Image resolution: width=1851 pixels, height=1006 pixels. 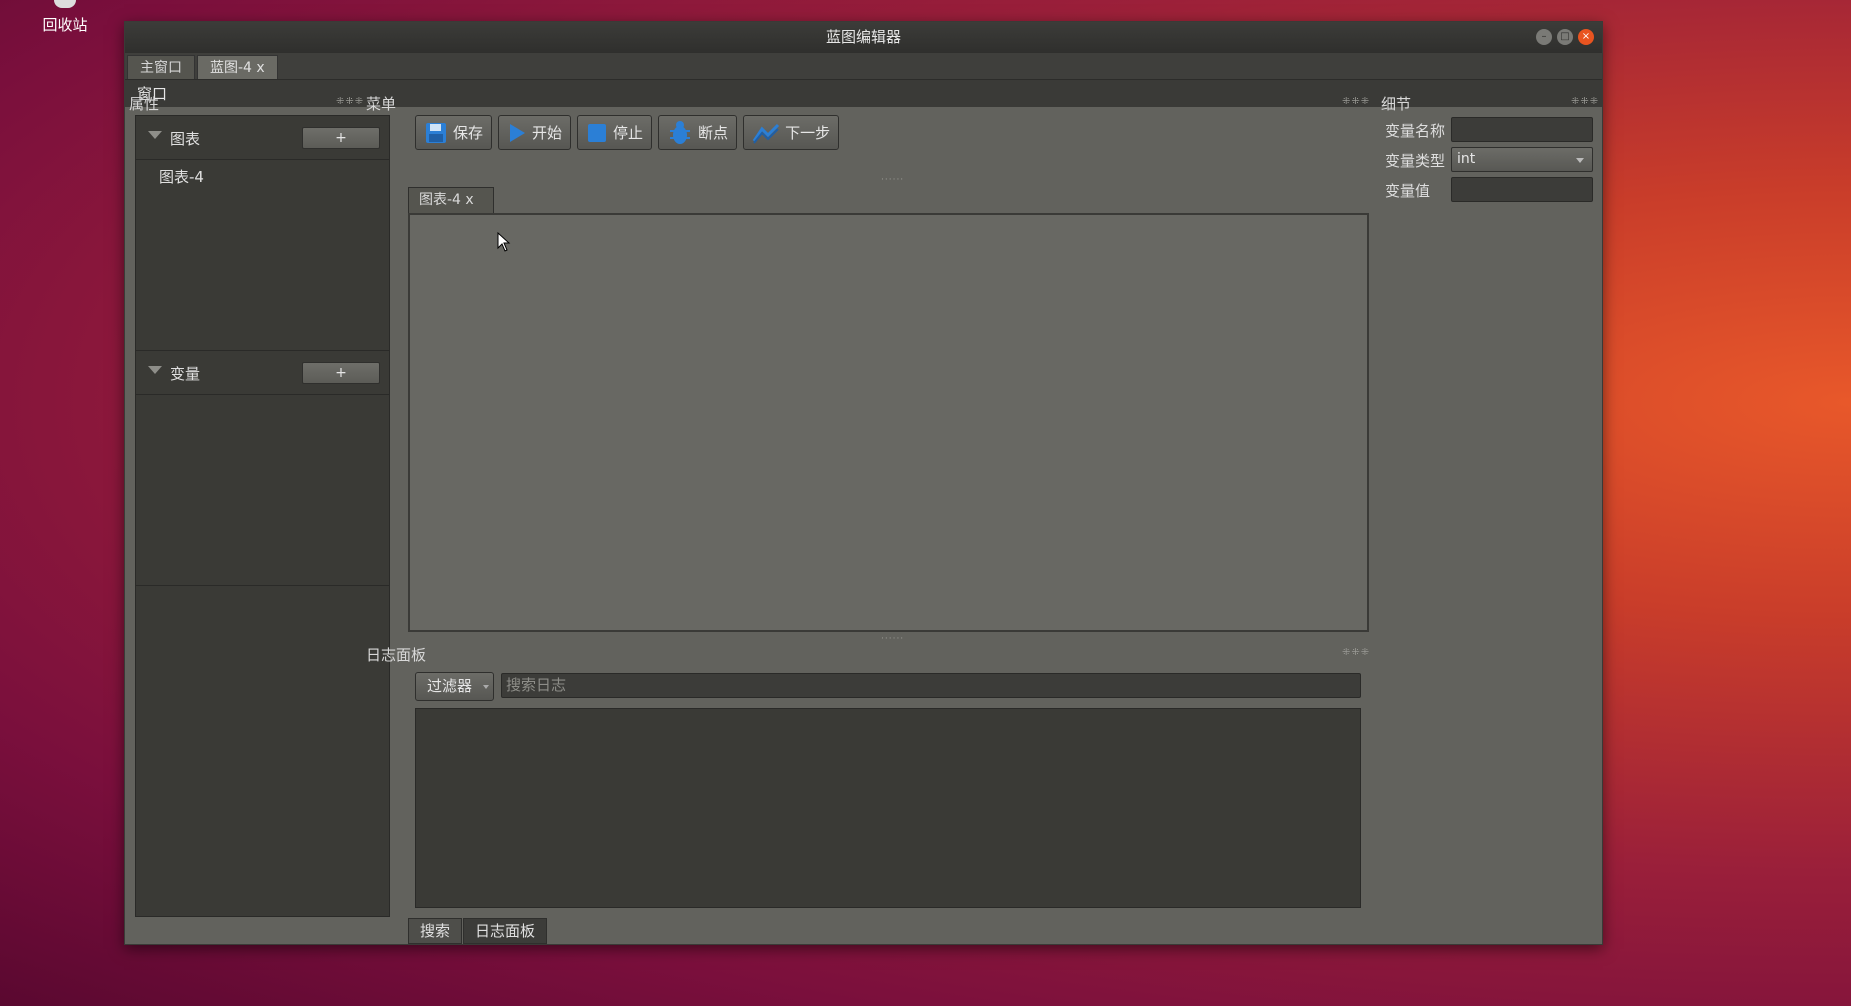 I want to click on stop-label: 停止, so click(x=628, y=133).